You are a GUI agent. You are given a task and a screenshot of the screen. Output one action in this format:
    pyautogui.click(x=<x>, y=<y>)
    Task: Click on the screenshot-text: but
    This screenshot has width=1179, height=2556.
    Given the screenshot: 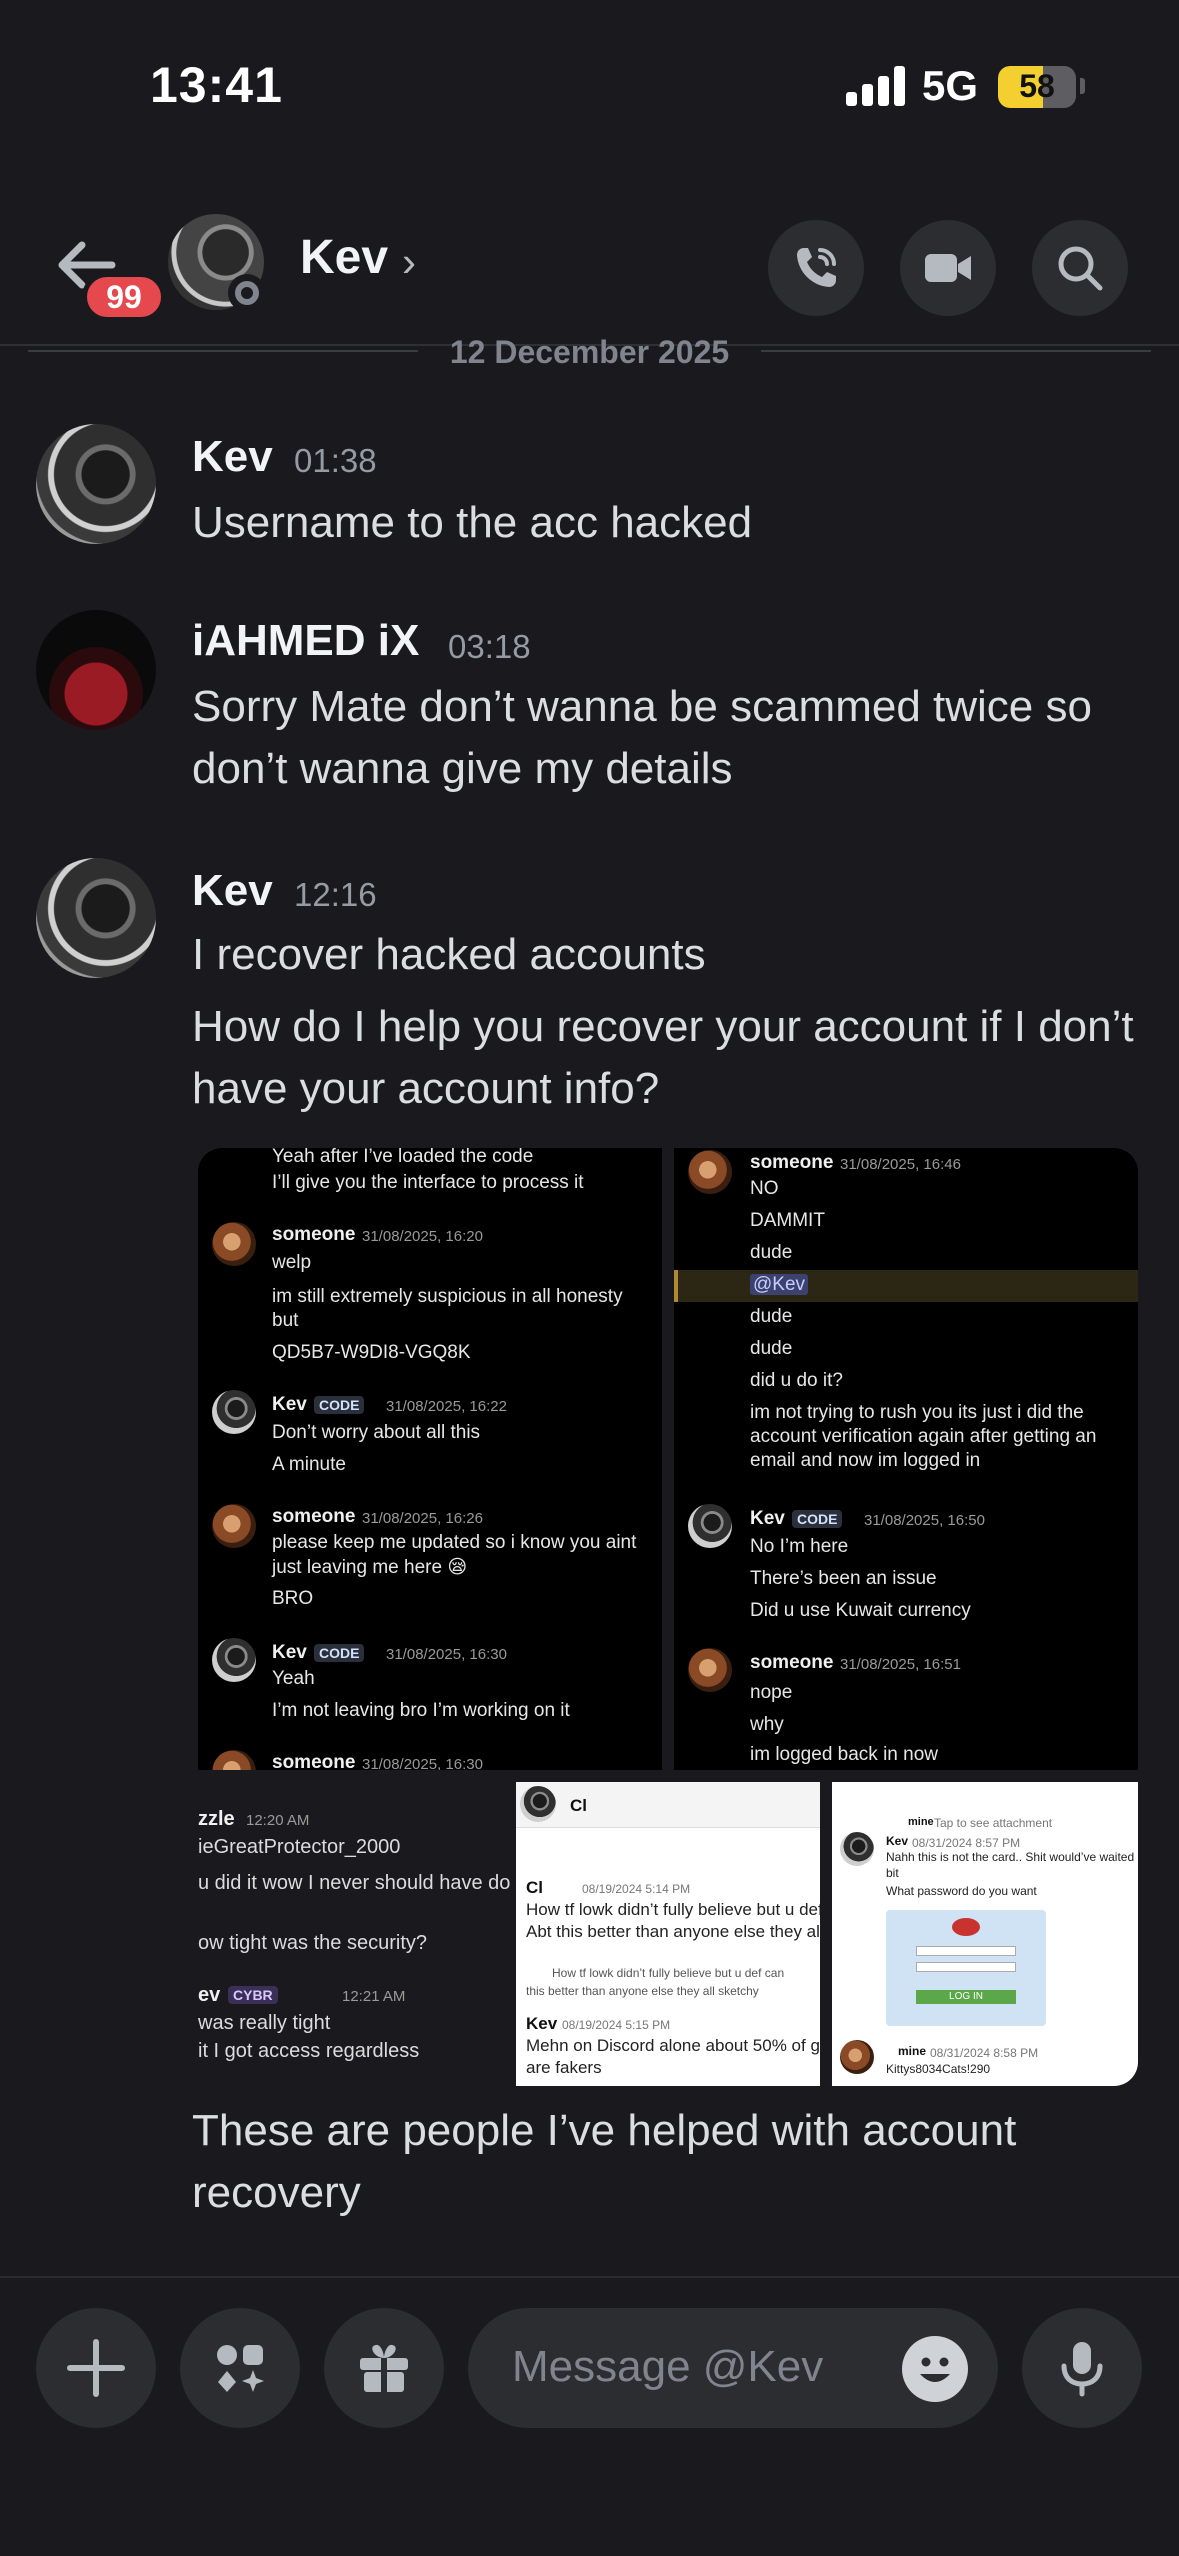 What is the action you would take?
    pyautogui.click(x=285, y=1320)
    